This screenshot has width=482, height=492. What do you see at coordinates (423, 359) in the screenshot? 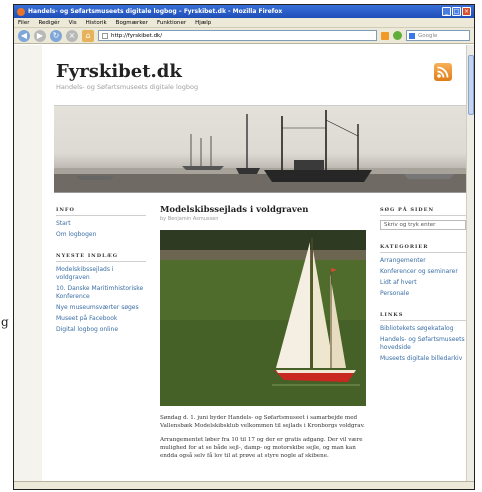
I see `external-link: Museets digitale billedarkiv` at bounding box center [423, 359].